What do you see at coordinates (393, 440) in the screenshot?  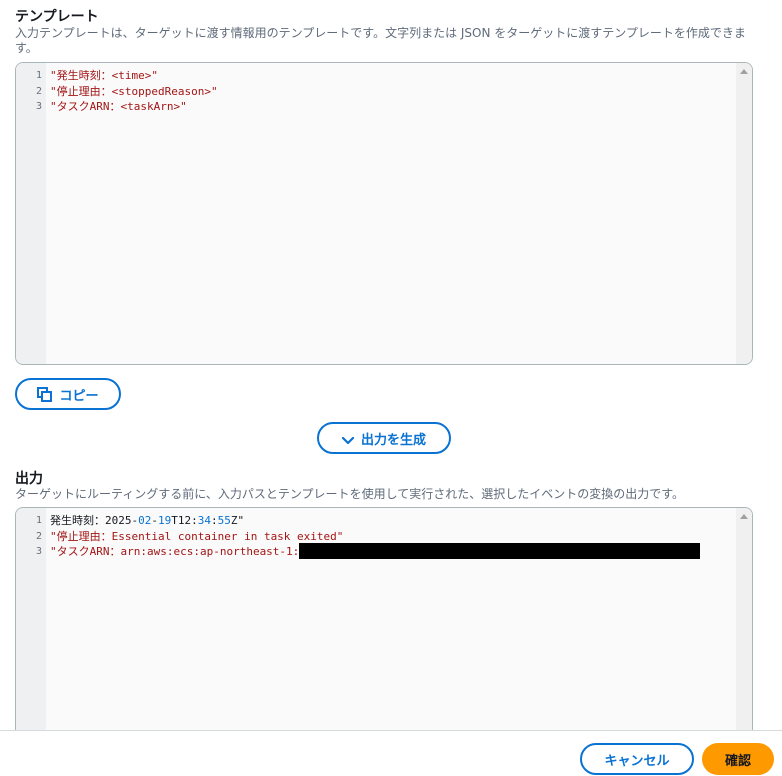 I see `generate-output-label: 出力を生成` at bounding box center [393, 440].